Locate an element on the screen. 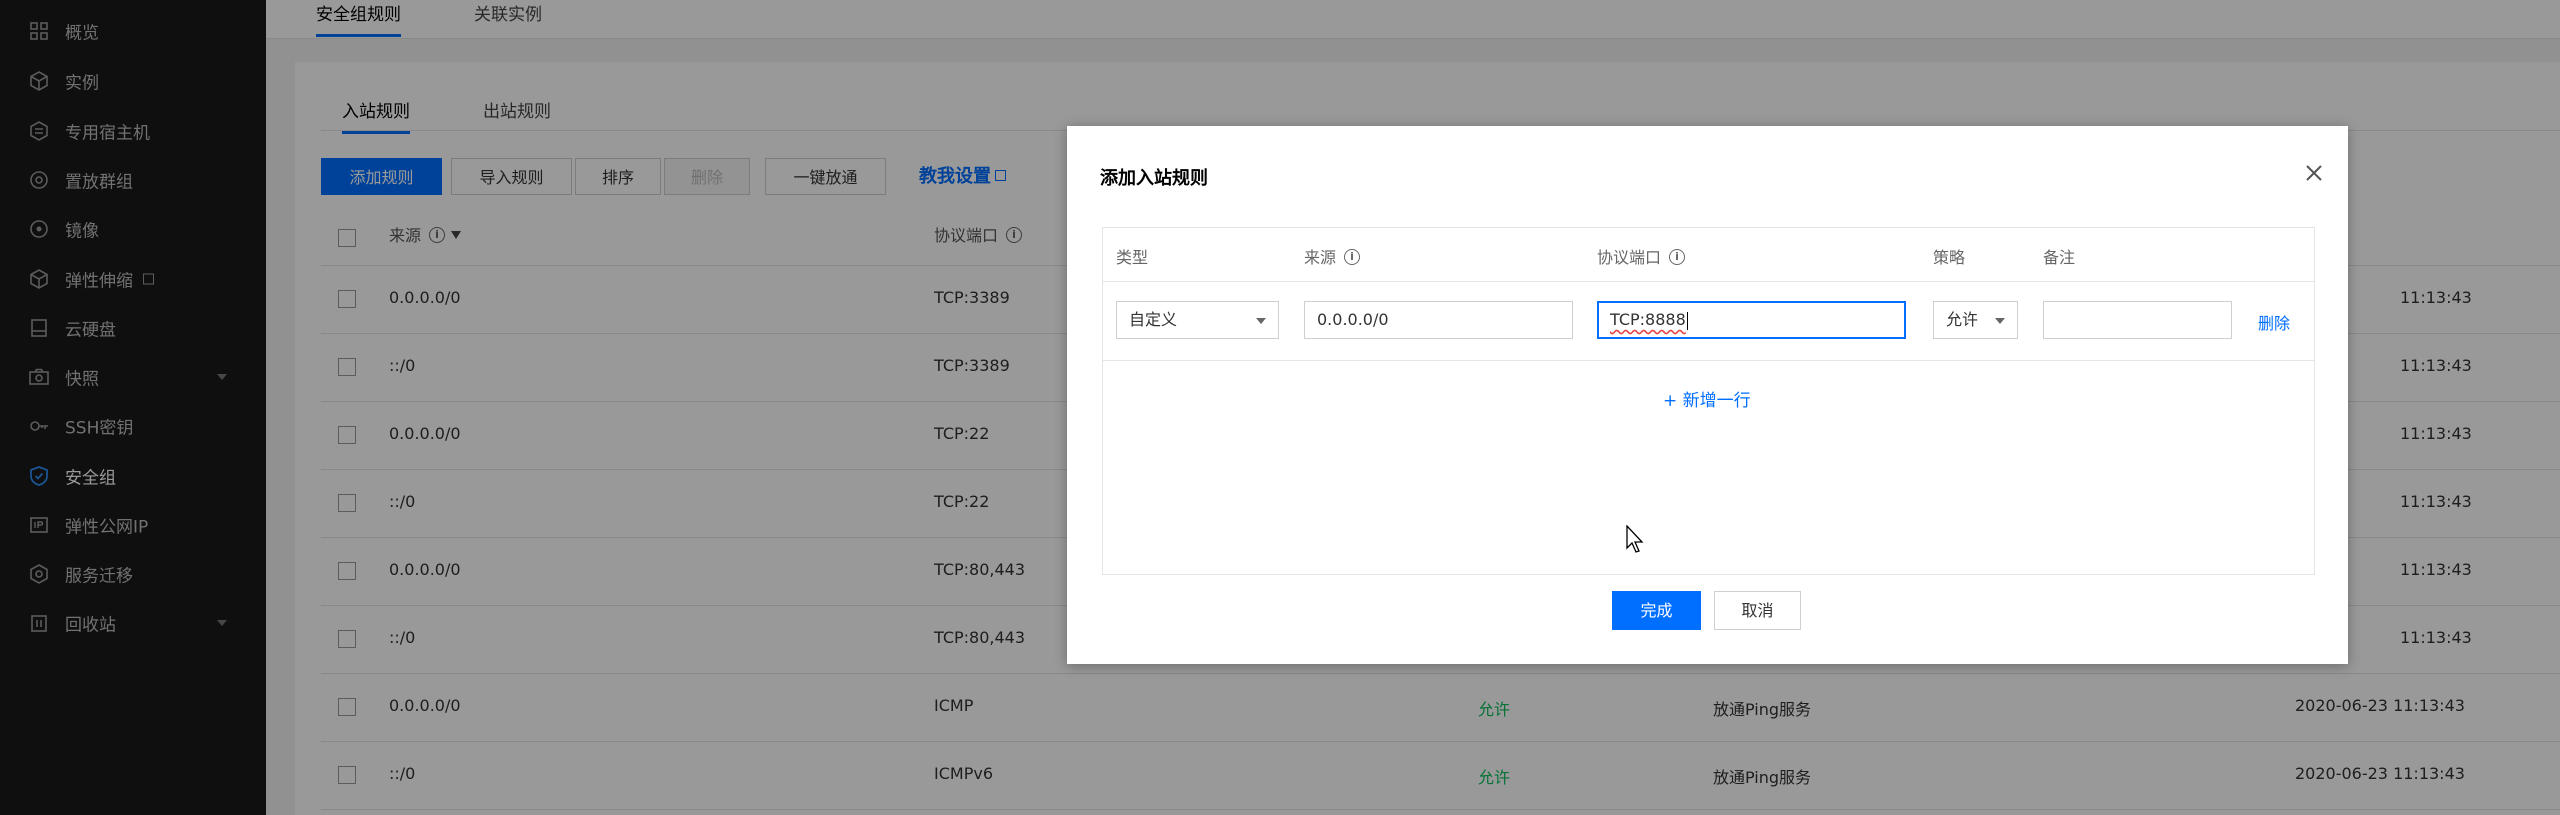 The height and width of the screenshot is (815, 2560). column-header-note: 备注 is located at coordinates (2059, 257).